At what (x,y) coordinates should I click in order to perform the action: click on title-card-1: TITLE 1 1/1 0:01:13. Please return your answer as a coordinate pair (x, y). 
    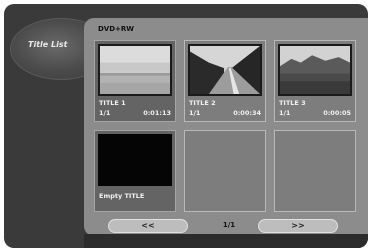
    Looking at the image, I should click on (135, 81).